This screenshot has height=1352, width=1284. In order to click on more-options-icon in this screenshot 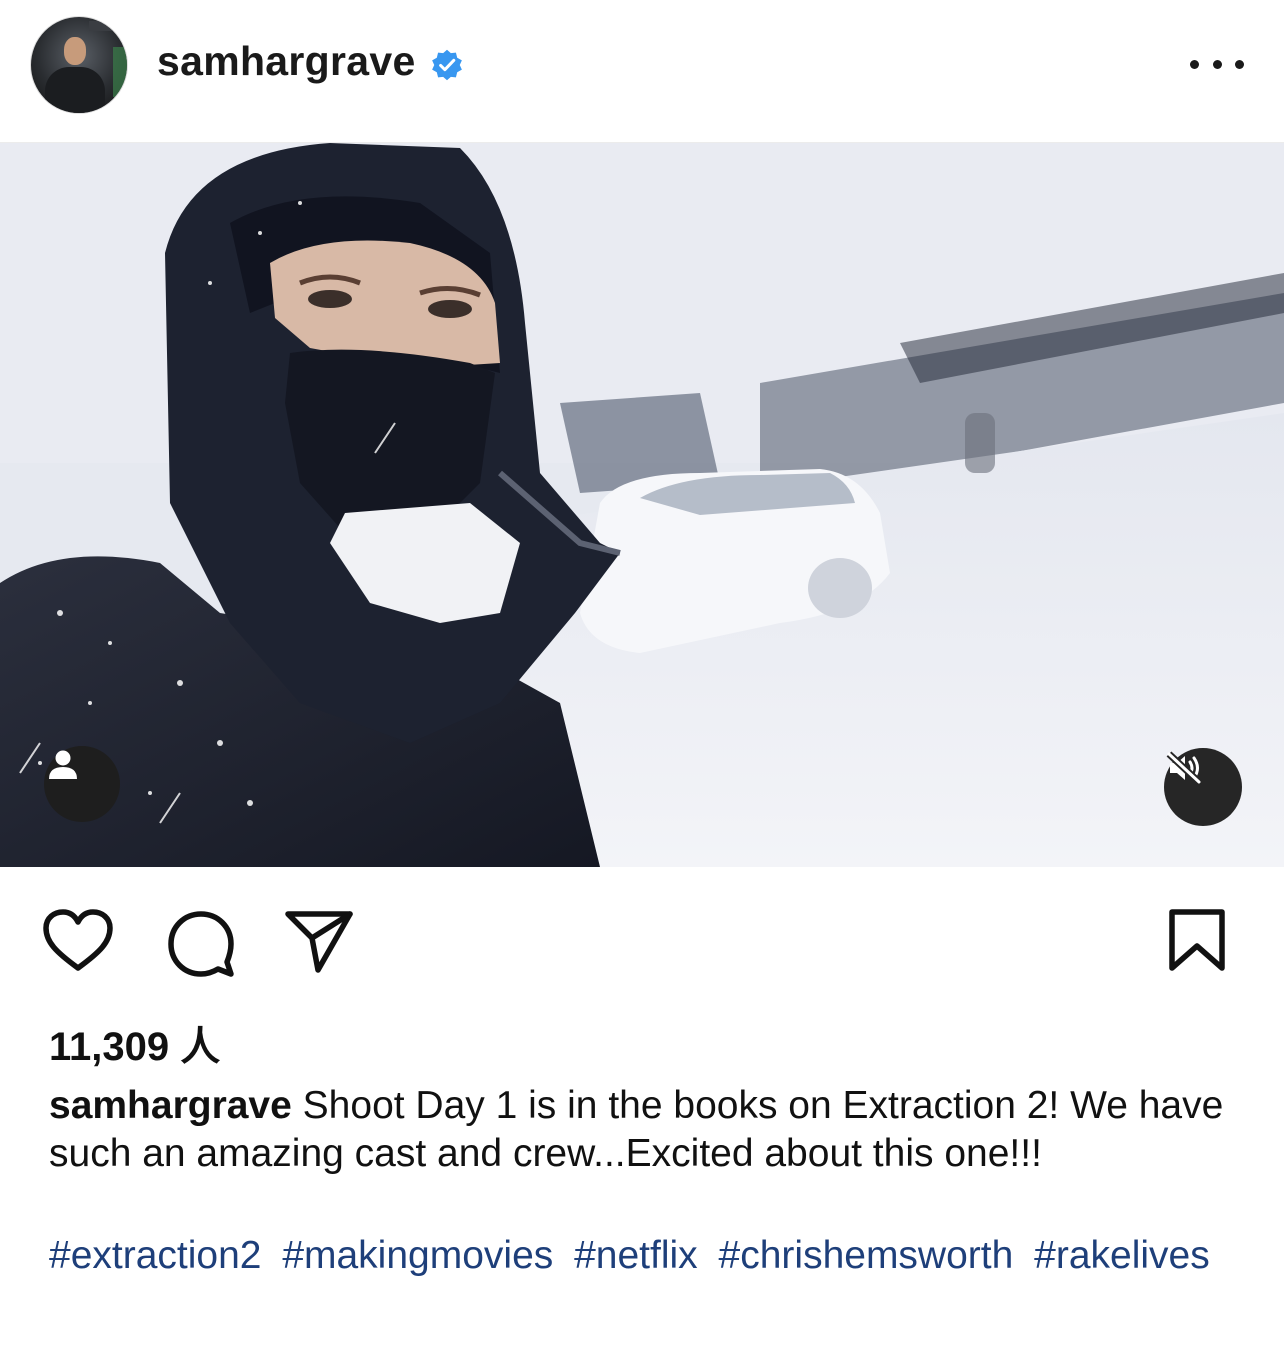, I will do `click(1217, 64)`.